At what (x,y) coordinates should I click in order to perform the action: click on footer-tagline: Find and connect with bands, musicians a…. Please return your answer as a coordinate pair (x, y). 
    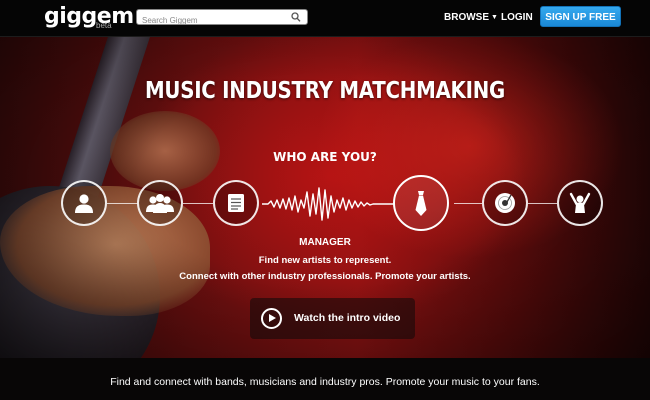
    Looking at the image, I should click on (325, 382).